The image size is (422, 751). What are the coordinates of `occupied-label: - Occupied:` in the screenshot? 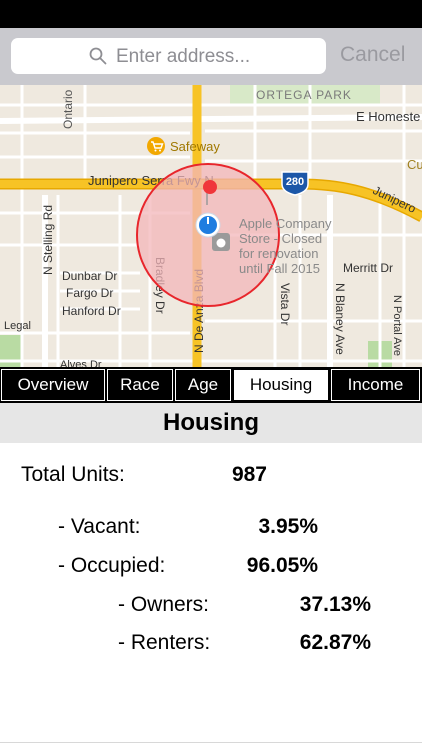 It's located at (112, 565).